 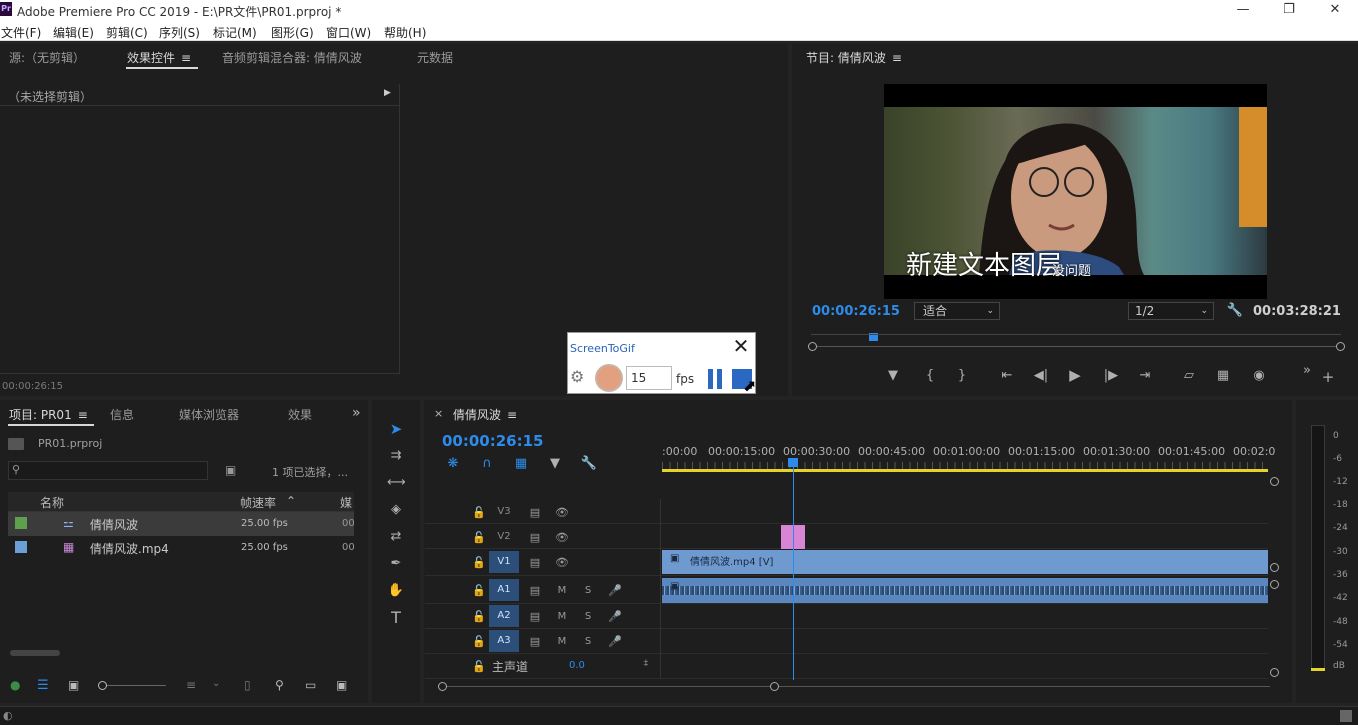 I want to click on zoom-slider-handle, so click(x=102, y=685).